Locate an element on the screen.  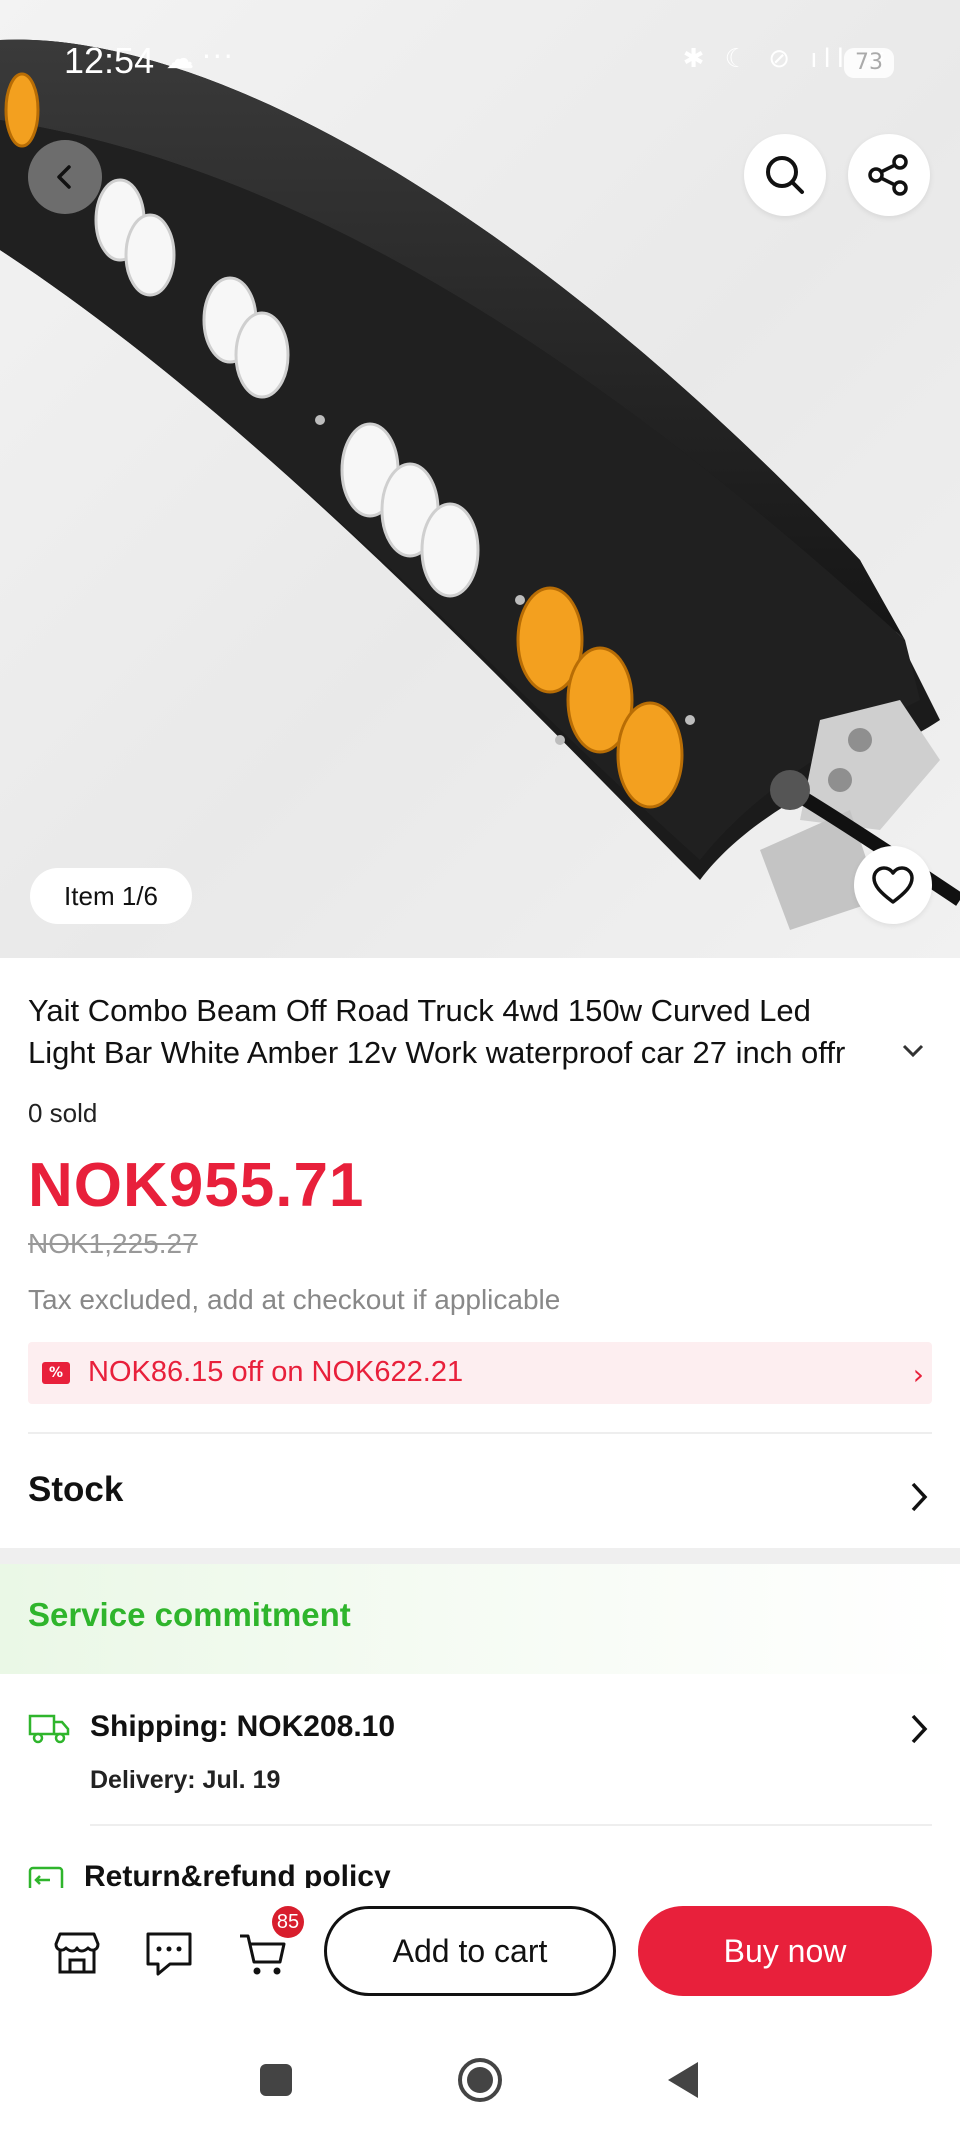
search-button is located at coordinates (785, 175).